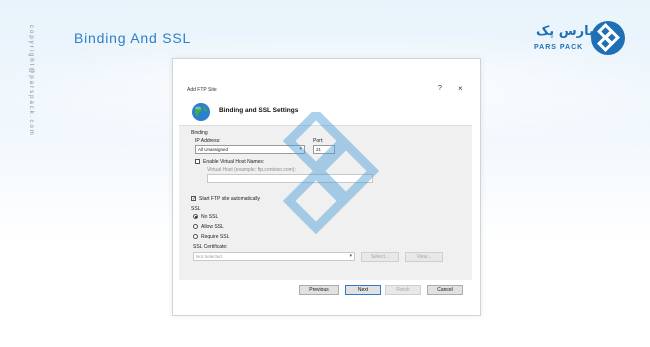 The image size is (650, 347). Describe the element at coordinates (559, 47) in the screenshot. I see `logo-english-text: PARS PACK` at that location.